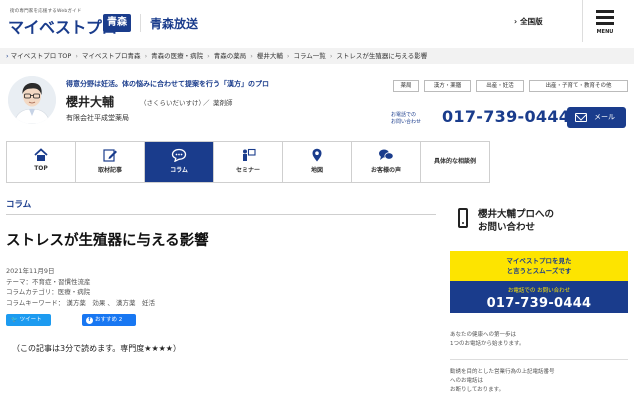 The height and width of the screenshot is (400, 634). I want to click on chevron-right-icon: ›, so click(516, 21).